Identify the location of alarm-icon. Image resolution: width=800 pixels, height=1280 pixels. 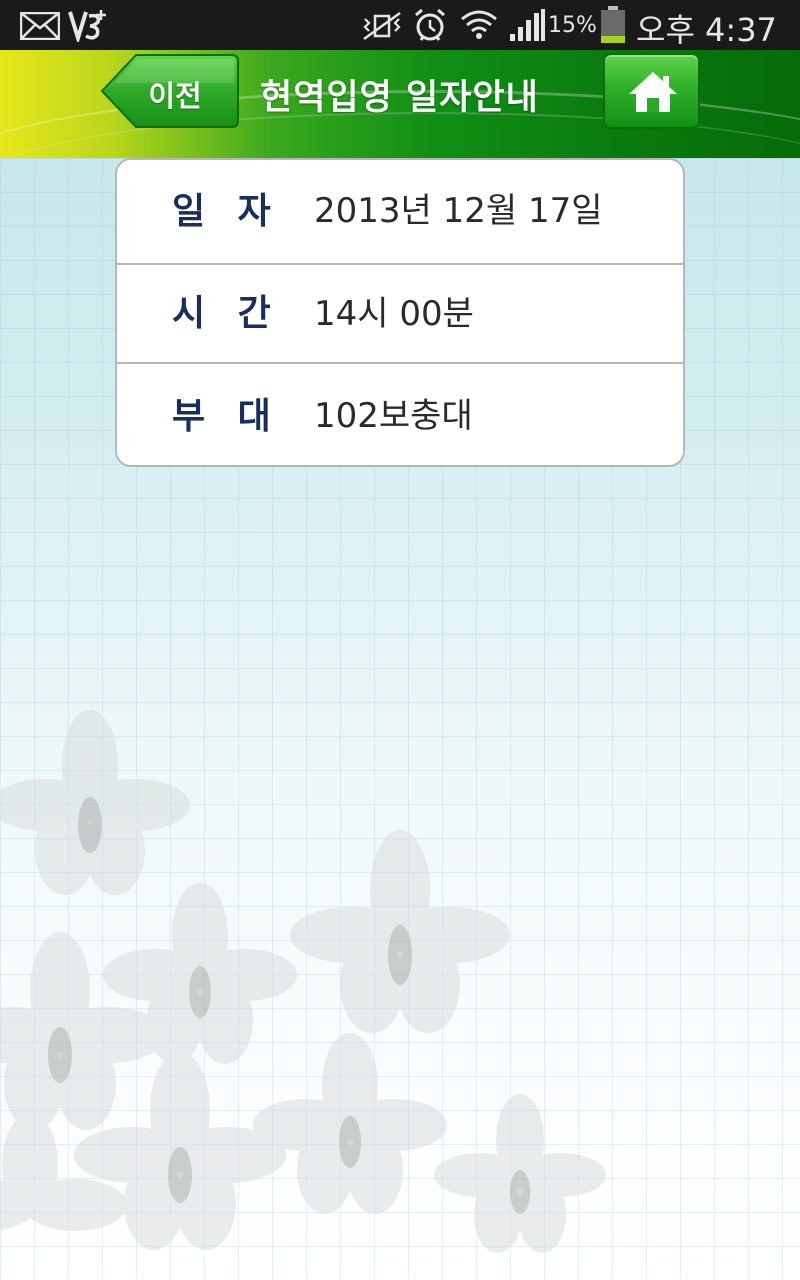
(430, 24).